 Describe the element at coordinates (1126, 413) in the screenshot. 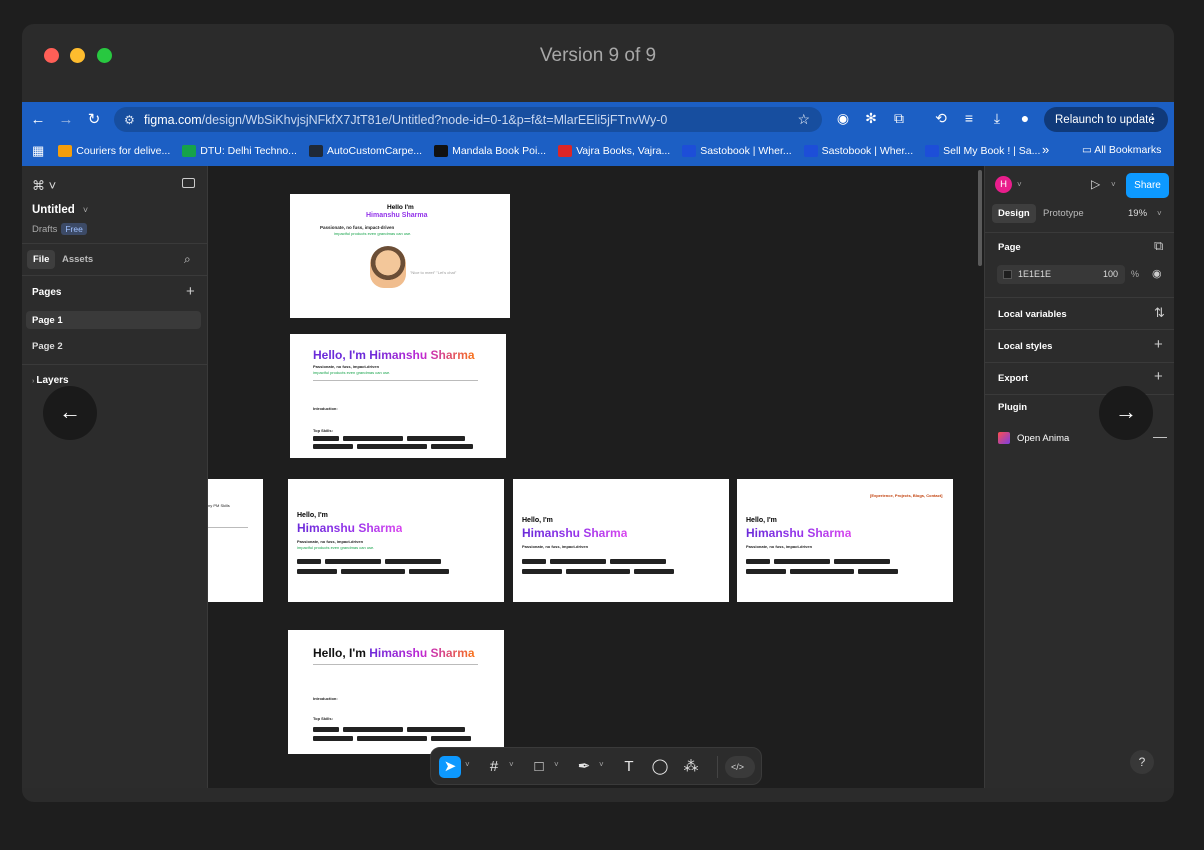

I see `next-version-button: →` at that location.